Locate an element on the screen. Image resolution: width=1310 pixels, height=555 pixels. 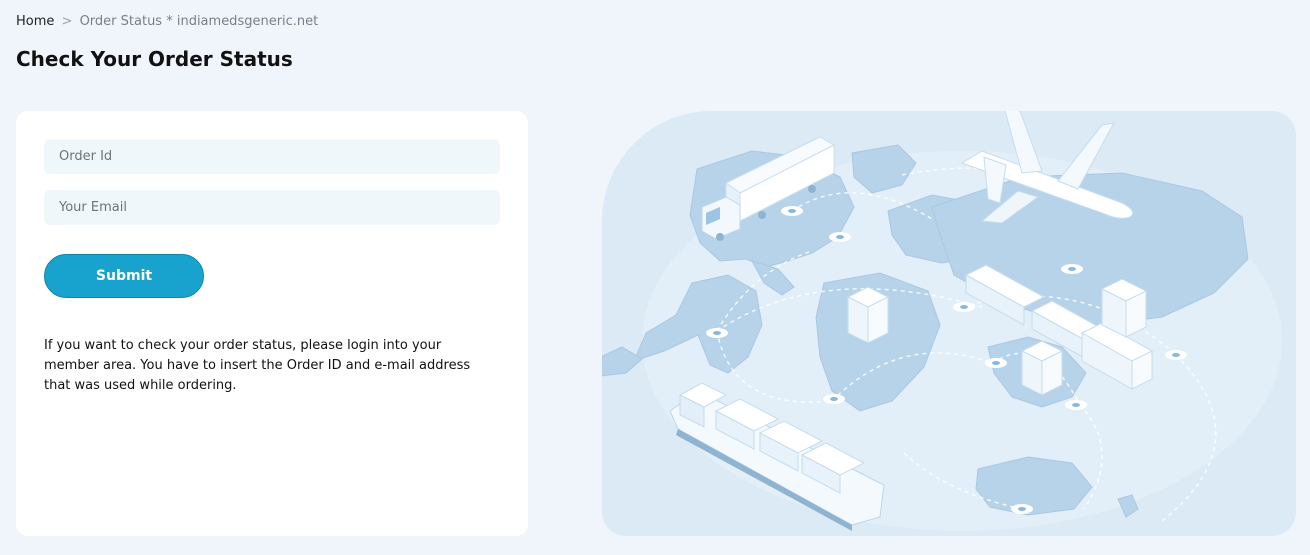
australia-landmass is located at coordinates (1034, 486).